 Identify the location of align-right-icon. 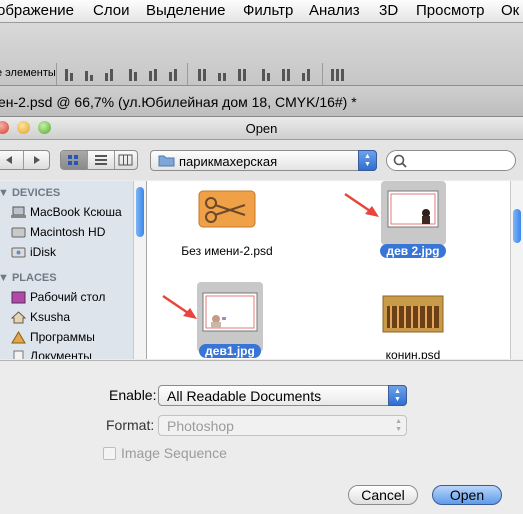
(173, 73).